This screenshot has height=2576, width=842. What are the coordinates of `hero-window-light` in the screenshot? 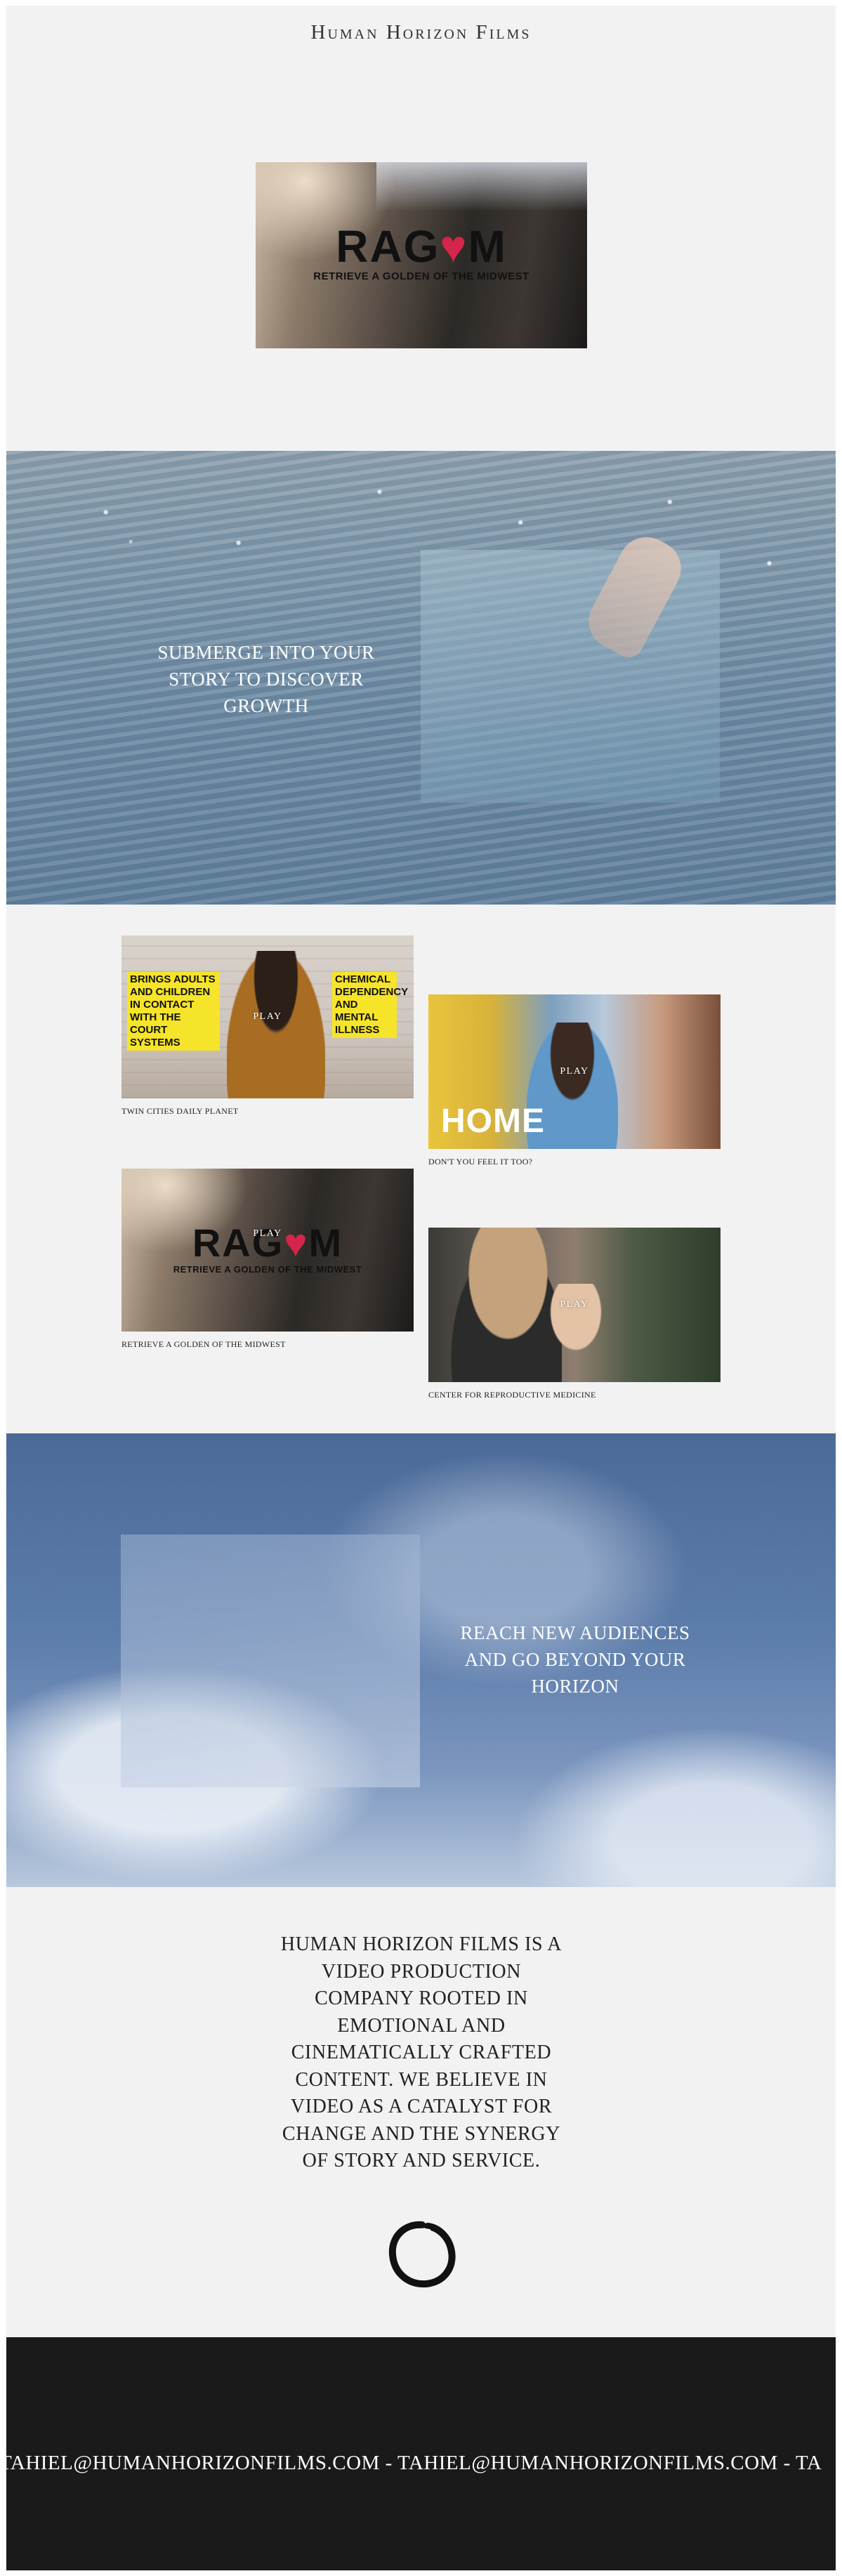 It's located at (481, 186).